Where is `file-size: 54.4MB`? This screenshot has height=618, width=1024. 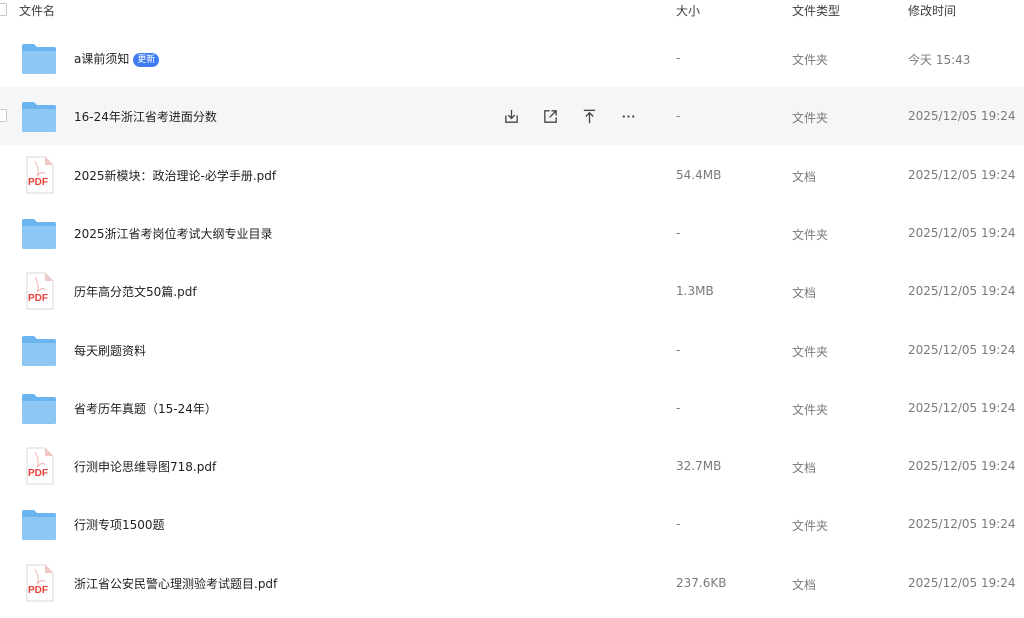
file-size: 54.4MB is located at coordinates (699, 174).